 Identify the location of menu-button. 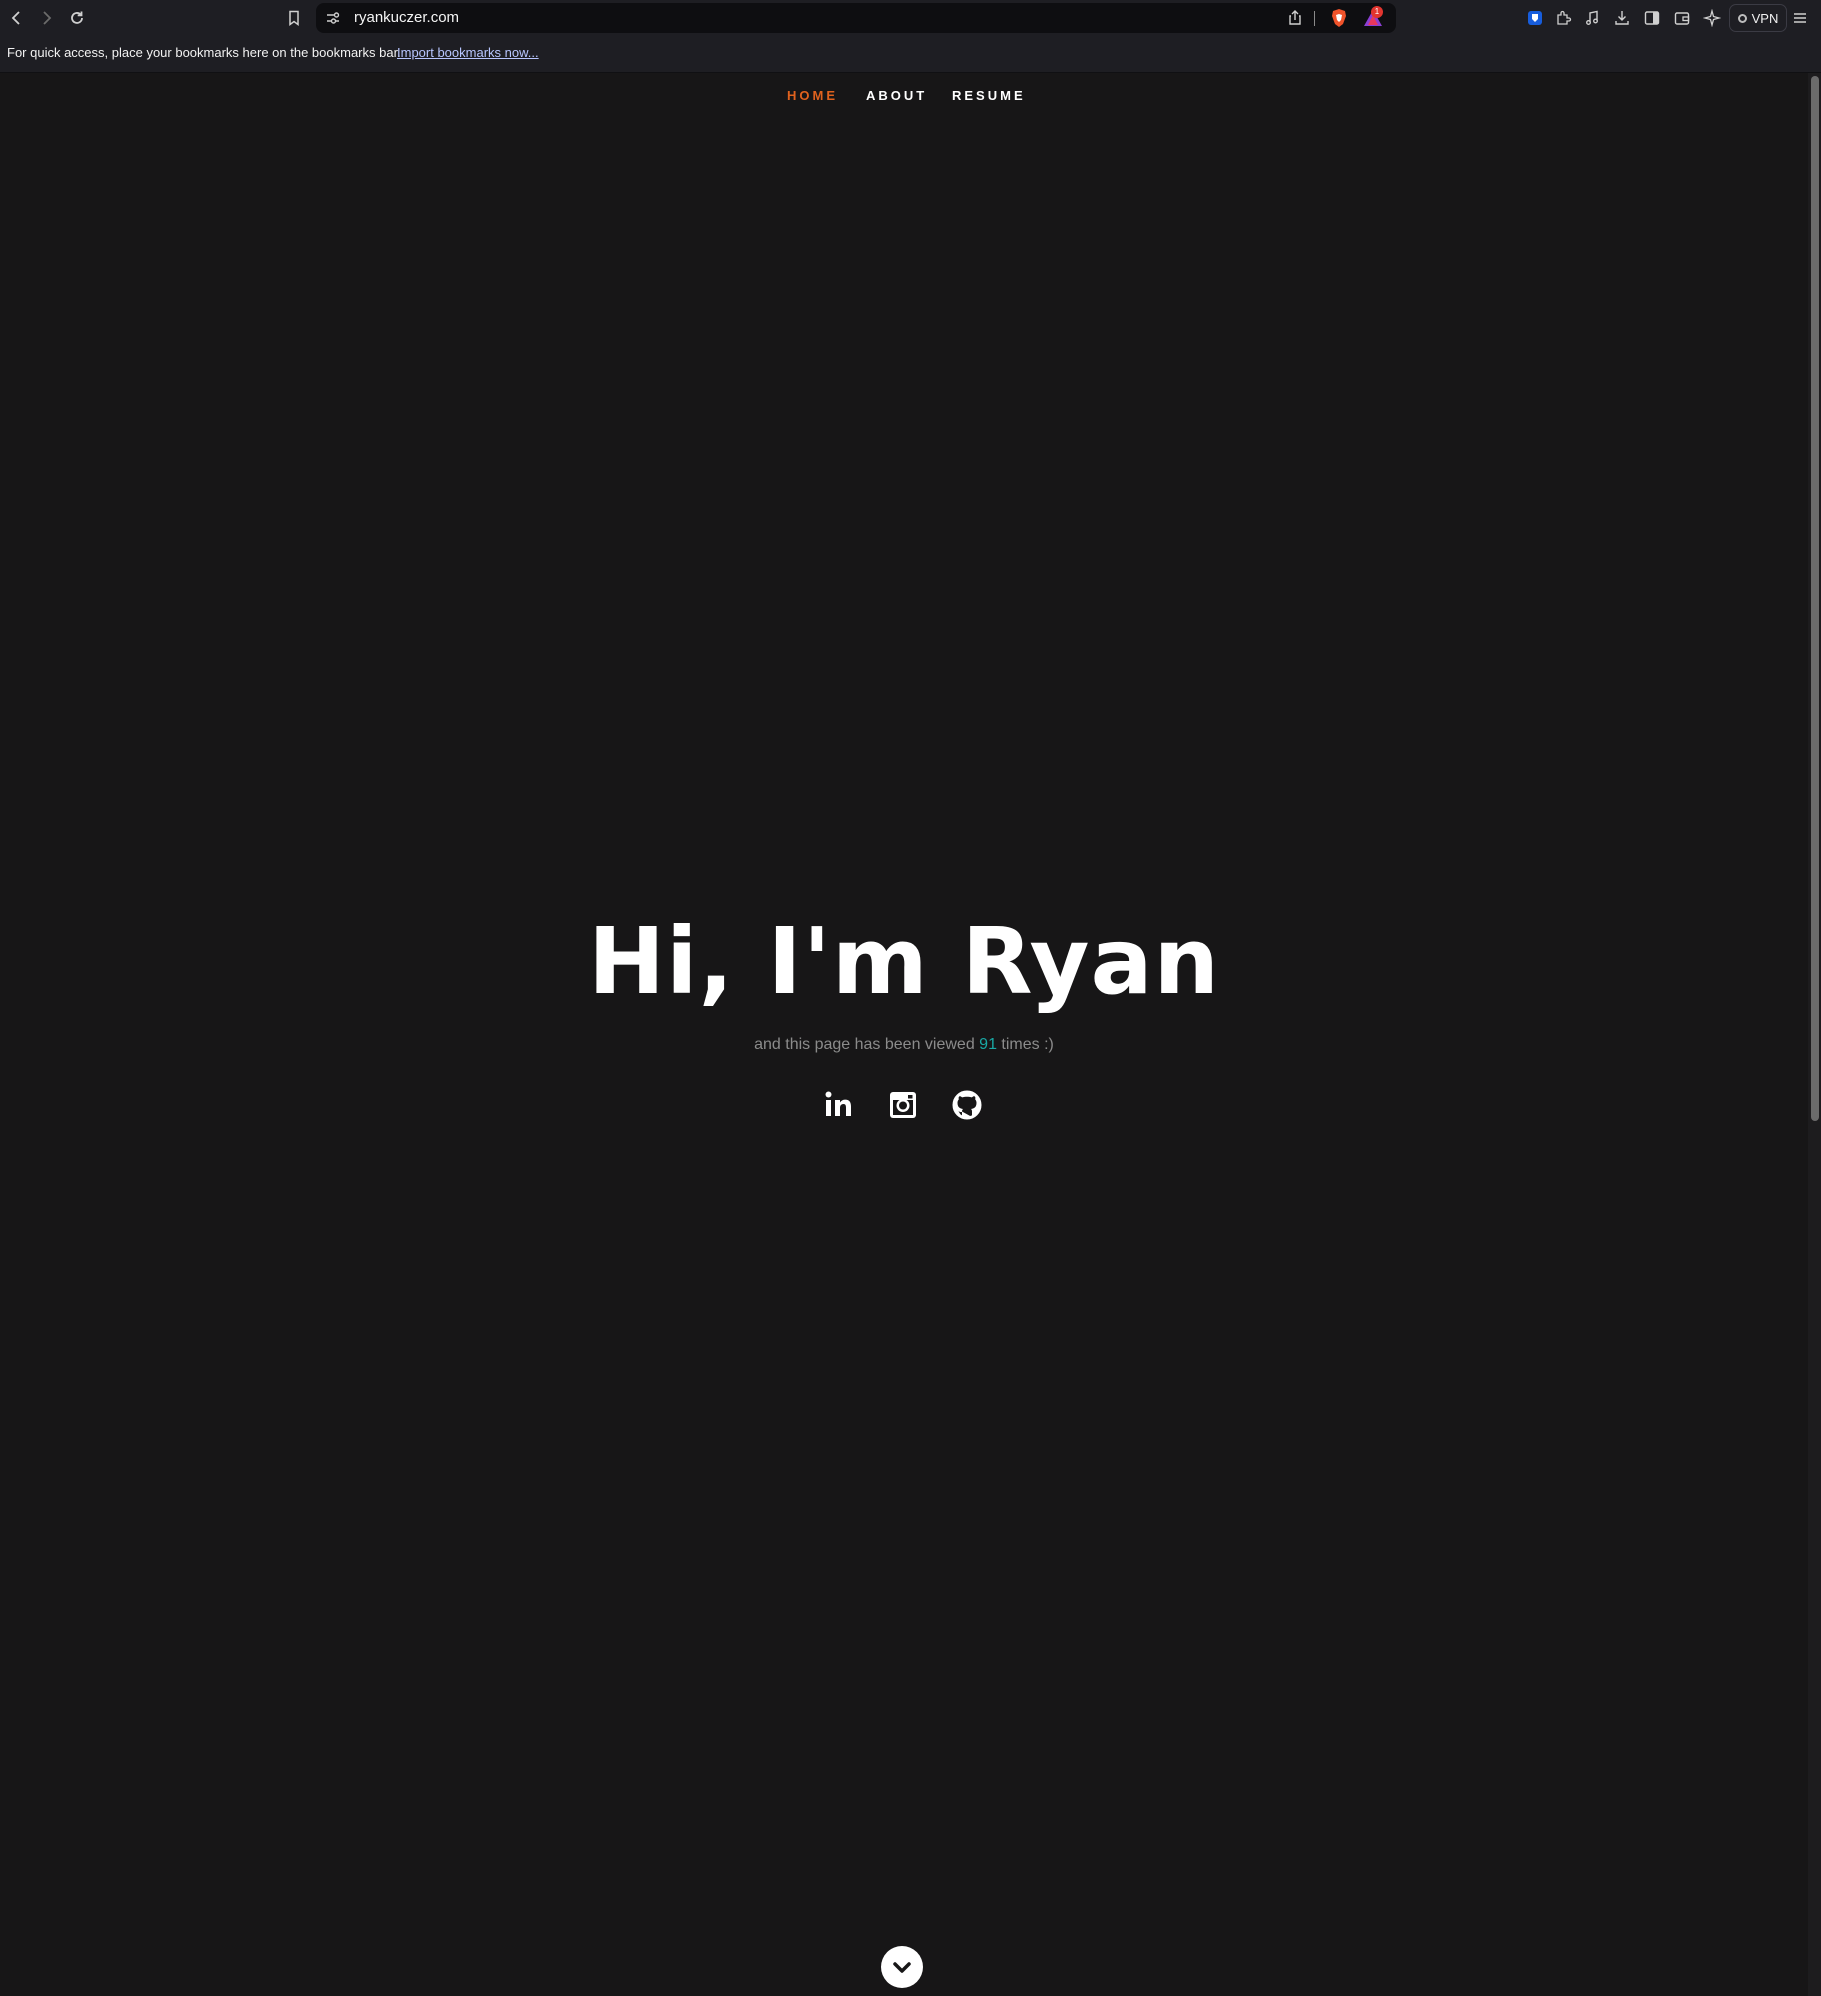
(1800, 18).